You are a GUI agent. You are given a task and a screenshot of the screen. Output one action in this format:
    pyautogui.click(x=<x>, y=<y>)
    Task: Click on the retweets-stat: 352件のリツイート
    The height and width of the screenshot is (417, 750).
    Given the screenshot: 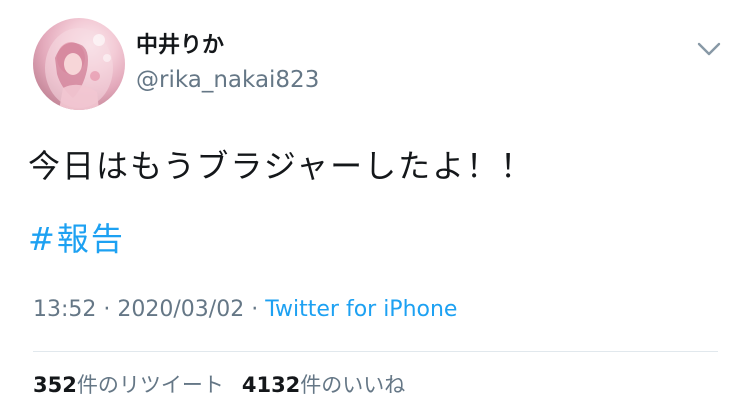 What is the action you would take?
    pyautogui.click(x=128, y=385)
    